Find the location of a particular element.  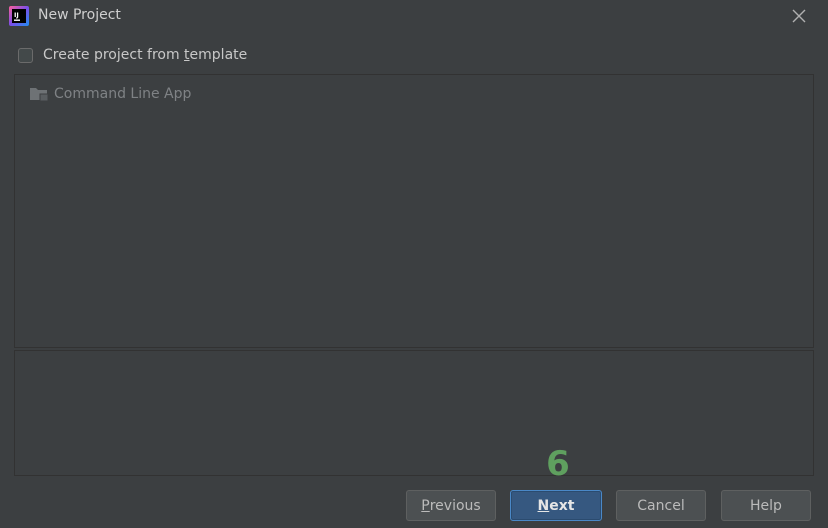

previous-button: Previous is located at coordinates (451, 505).